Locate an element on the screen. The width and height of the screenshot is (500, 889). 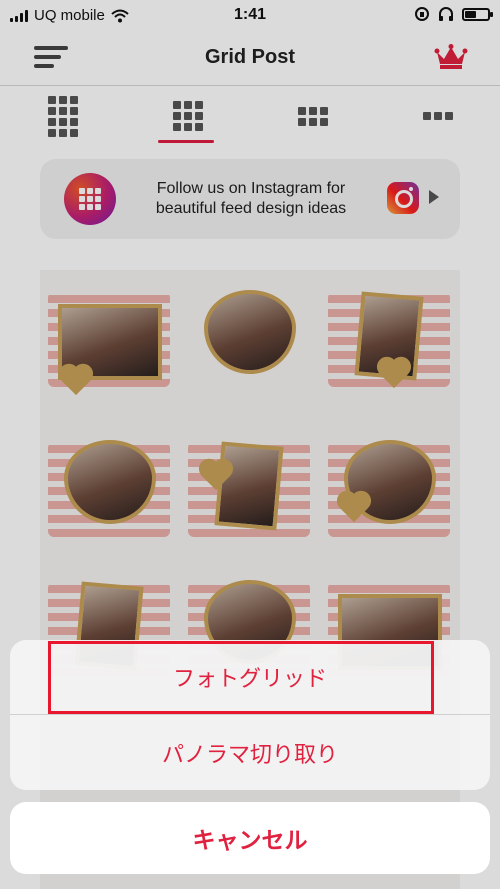
panorama-crop-label: パノラマ切り取り is located at coordinates (249, 754).